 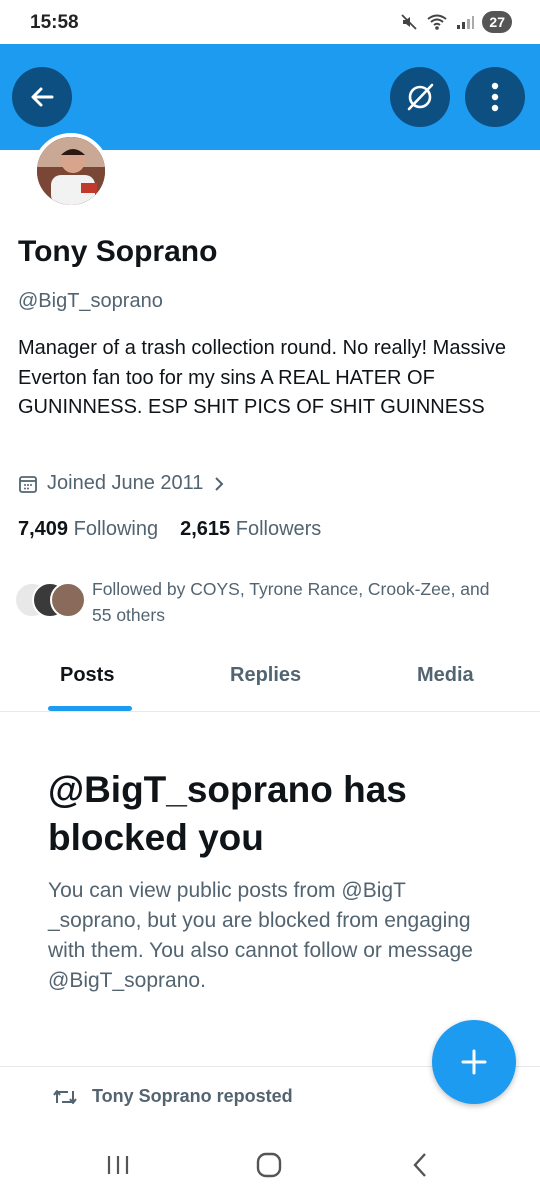 I want to click on signal-icon, so click(x=466, y=22).